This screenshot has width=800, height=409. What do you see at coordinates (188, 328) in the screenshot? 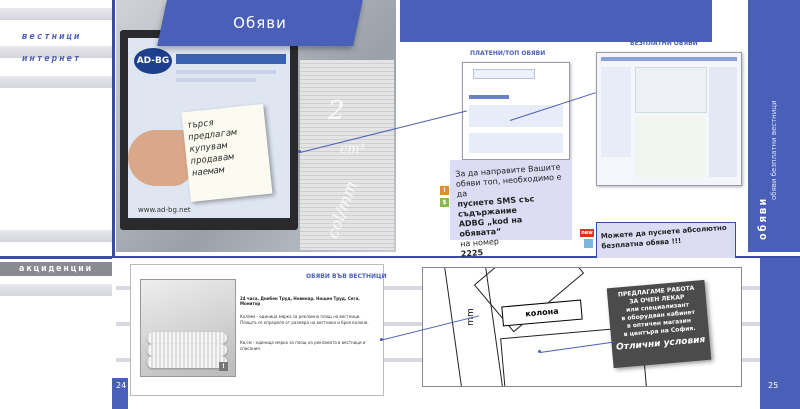
I see `newspaper-photo: !` at bounding box center [188, 328].